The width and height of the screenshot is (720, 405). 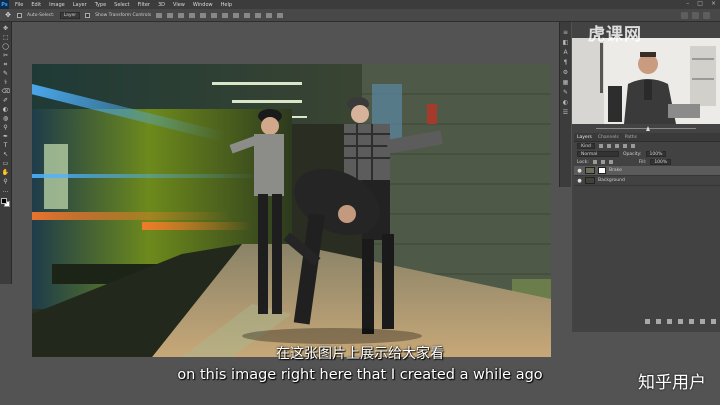 I want to click on layer-name: Brake, so click(x=615, y=170).